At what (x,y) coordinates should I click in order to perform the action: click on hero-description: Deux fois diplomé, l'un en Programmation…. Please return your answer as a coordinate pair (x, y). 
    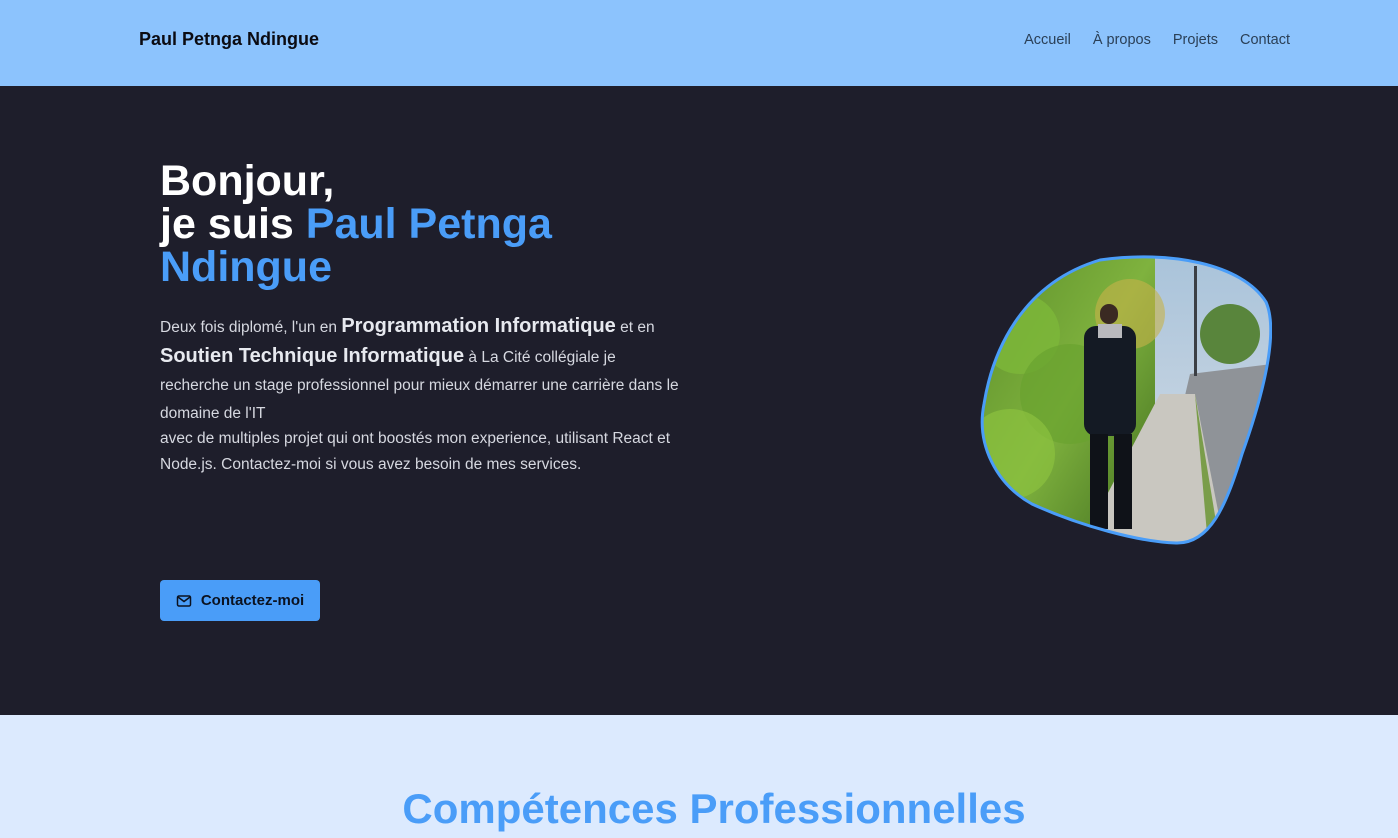
    Looking at the image, I should click on (420, 395).